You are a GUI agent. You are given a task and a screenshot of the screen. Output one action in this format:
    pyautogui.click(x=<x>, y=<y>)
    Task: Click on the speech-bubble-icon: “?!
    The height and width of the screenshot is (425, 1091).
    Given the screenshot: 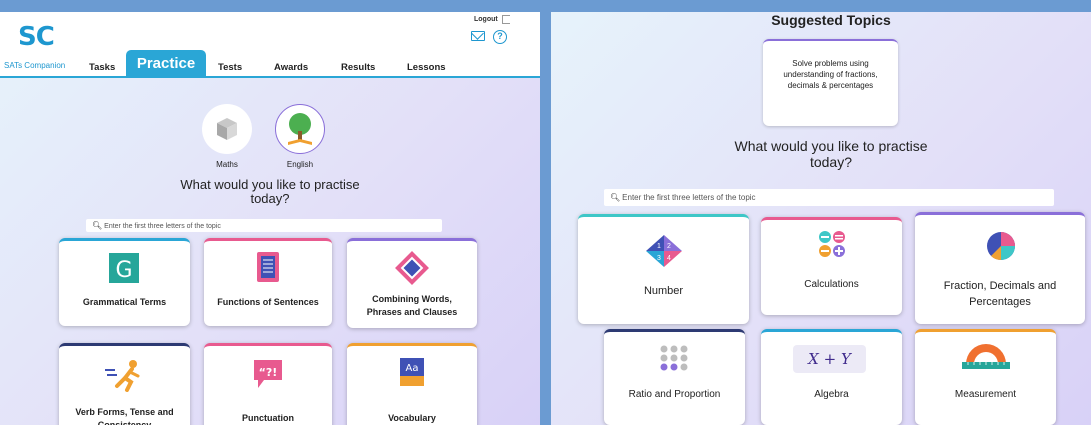 What is the action you would take?
    pyautogui.click(x=268, y=374)
    